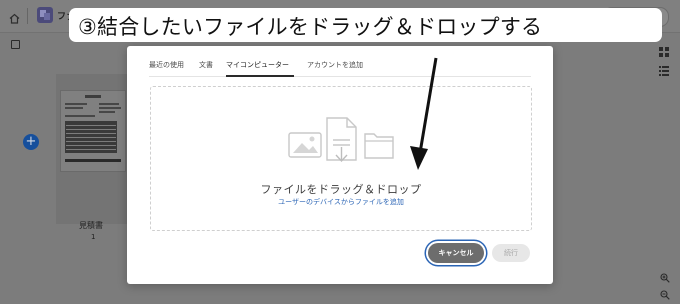 This screenshot has width=680, height=304. Describe the element at coordinates (424, 113) in the screenshot. I see `annotation-arrow` at that location.